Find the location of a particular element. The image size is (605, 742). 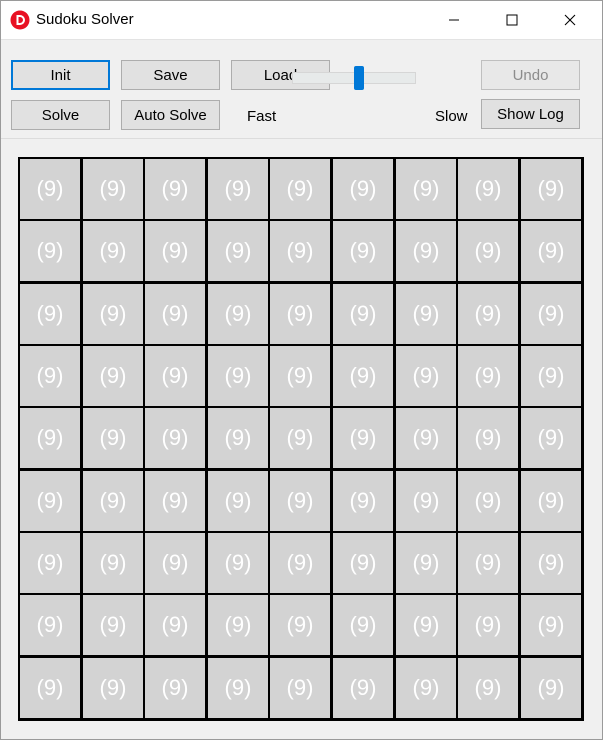

save-button: Save is located at coordinates (170, 75).